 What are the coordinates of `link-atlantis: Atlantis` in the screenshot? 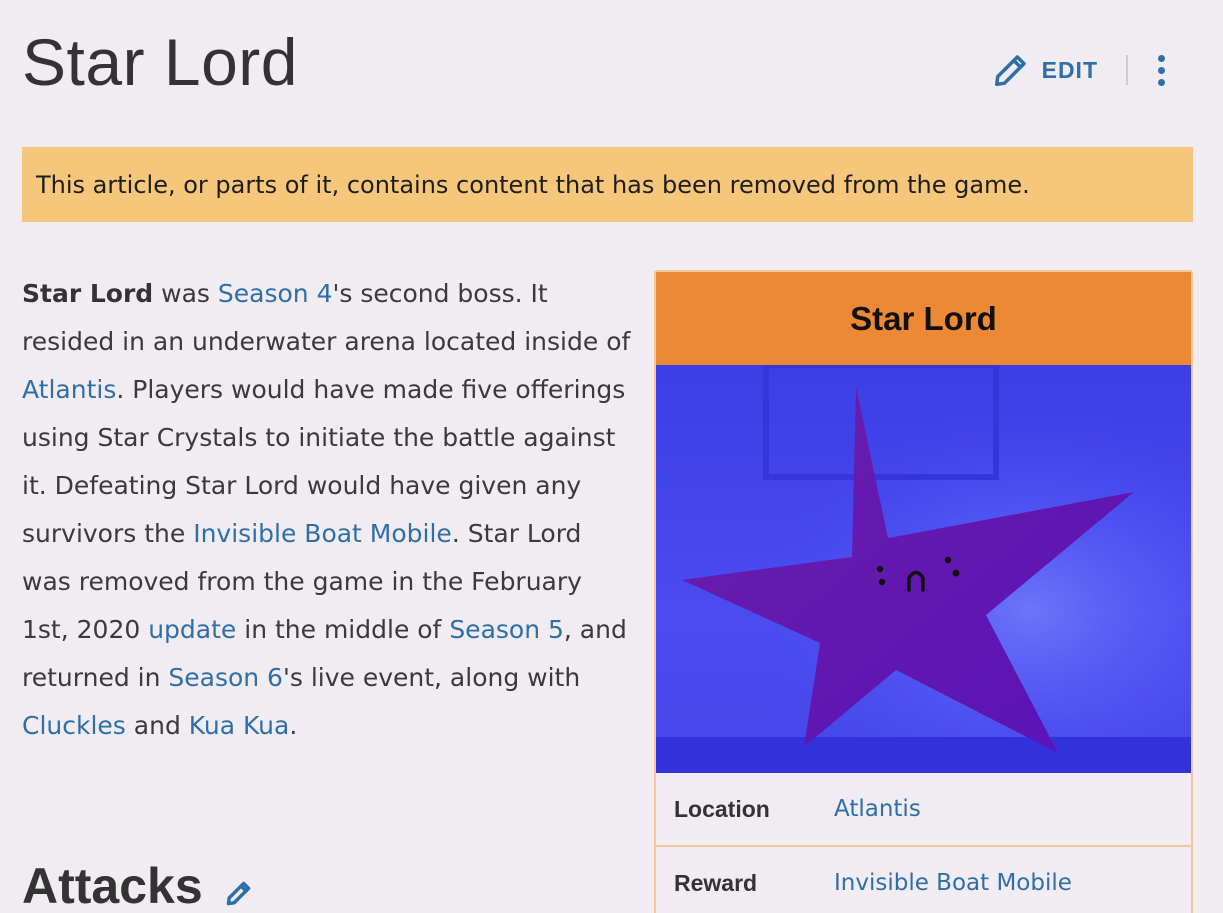 It's located at (69, 389).